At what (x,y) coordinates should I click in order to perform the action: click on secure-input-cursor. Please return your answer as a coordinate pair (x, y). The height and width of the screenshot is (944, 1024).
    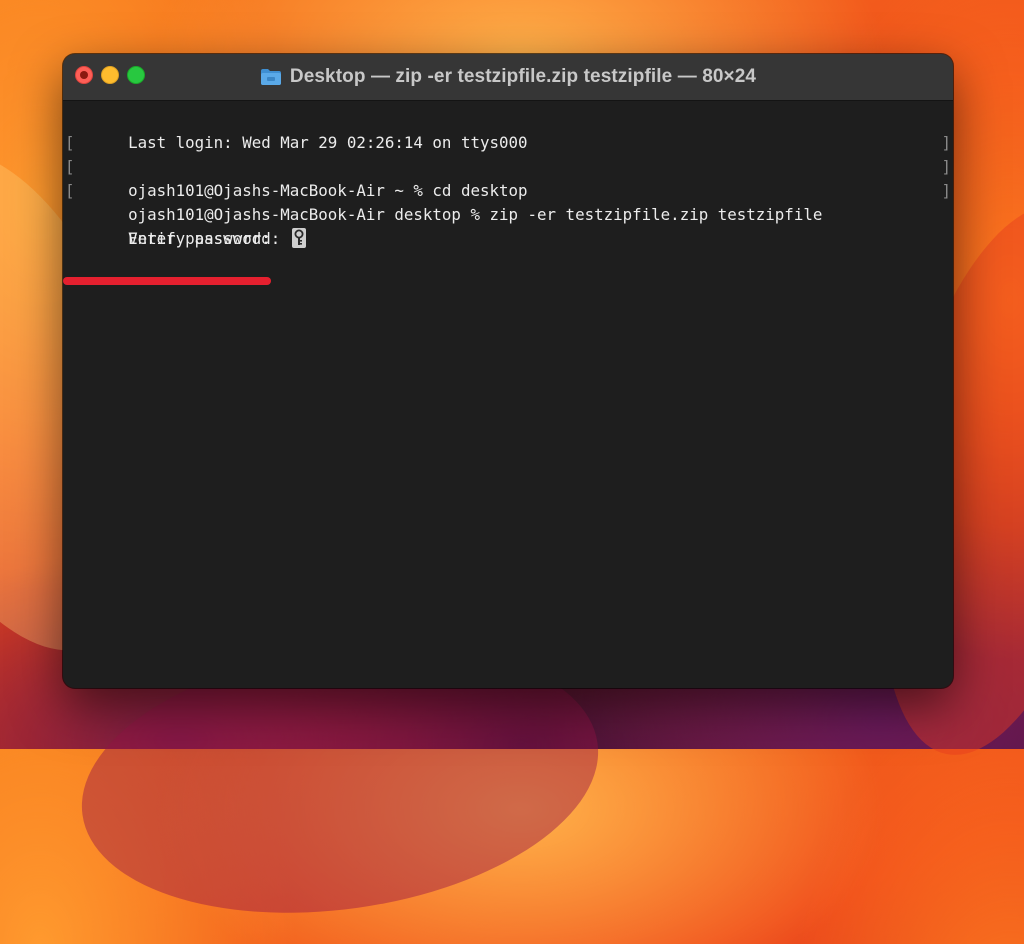
    Looking at the image, I should click on (298, 238).